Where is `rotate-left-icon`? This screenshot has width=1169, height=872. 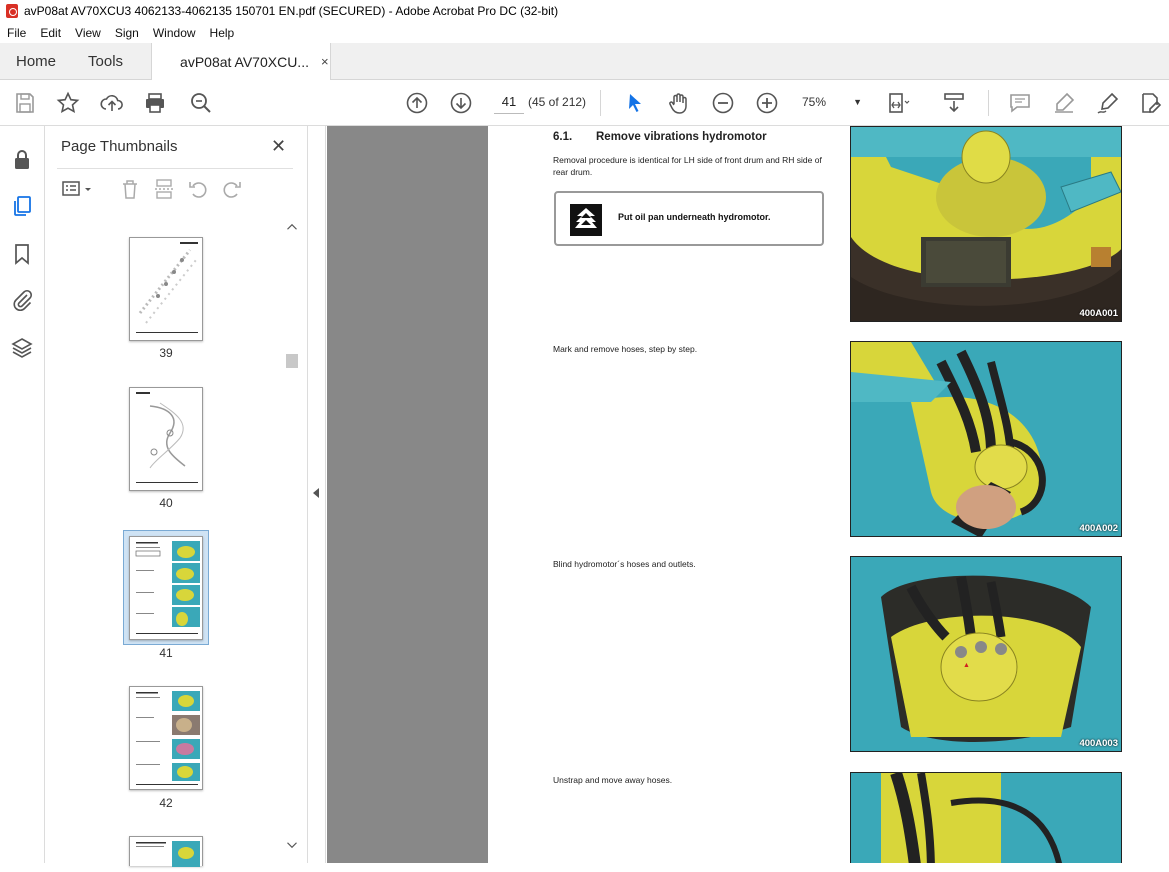 rotate-left-icon is located at coordinates (198, 189).